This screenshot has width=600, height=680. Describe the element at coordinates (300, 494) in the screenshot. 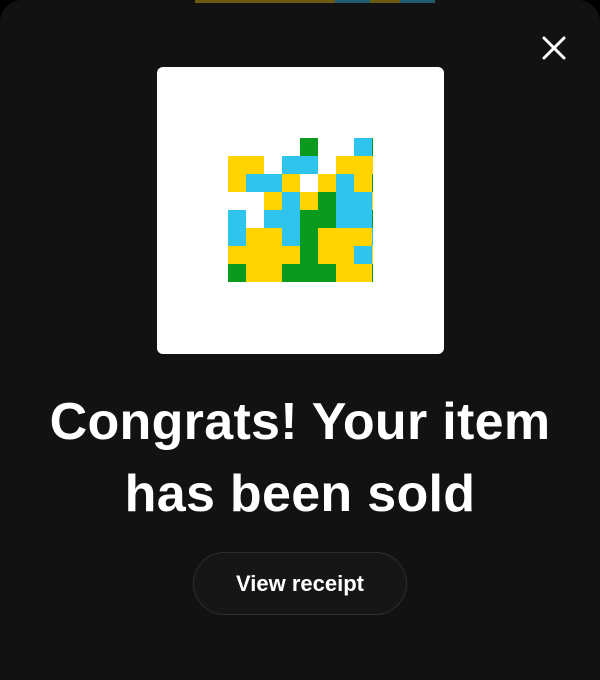

I see `headline-line-2: has been sold` at that location.